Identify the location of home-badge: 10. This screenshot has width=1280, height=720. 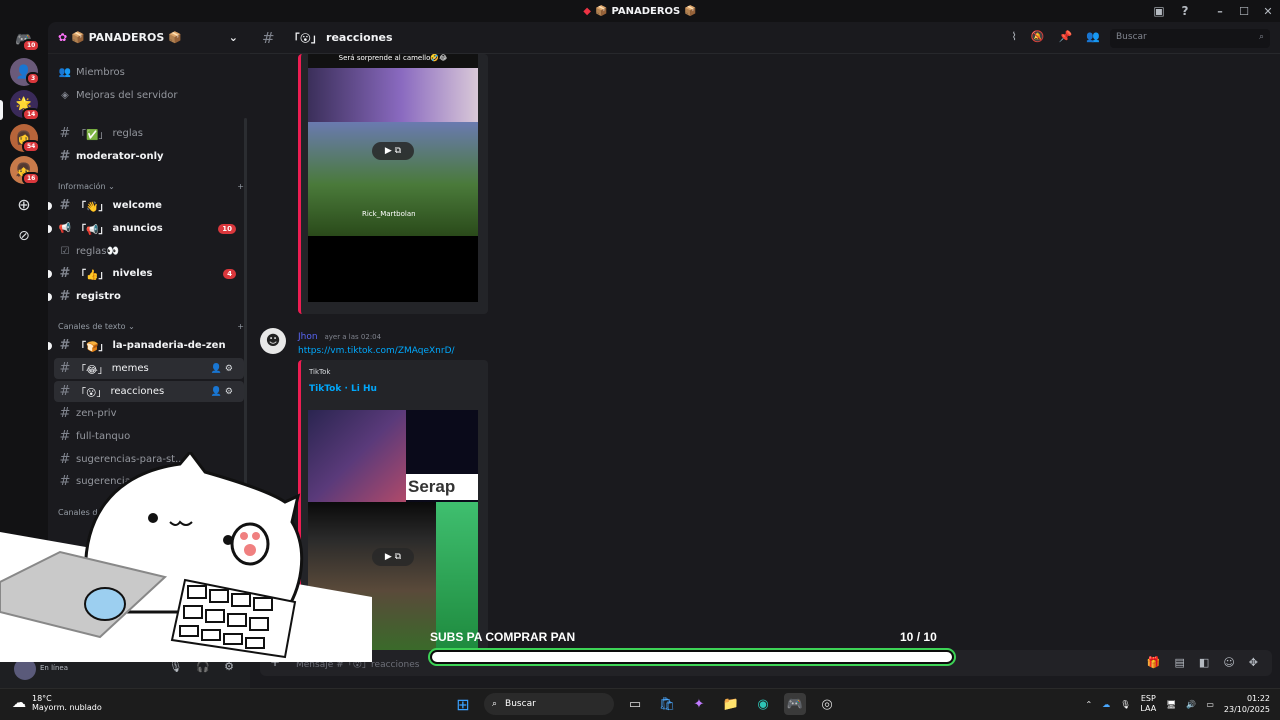
(31, 45).